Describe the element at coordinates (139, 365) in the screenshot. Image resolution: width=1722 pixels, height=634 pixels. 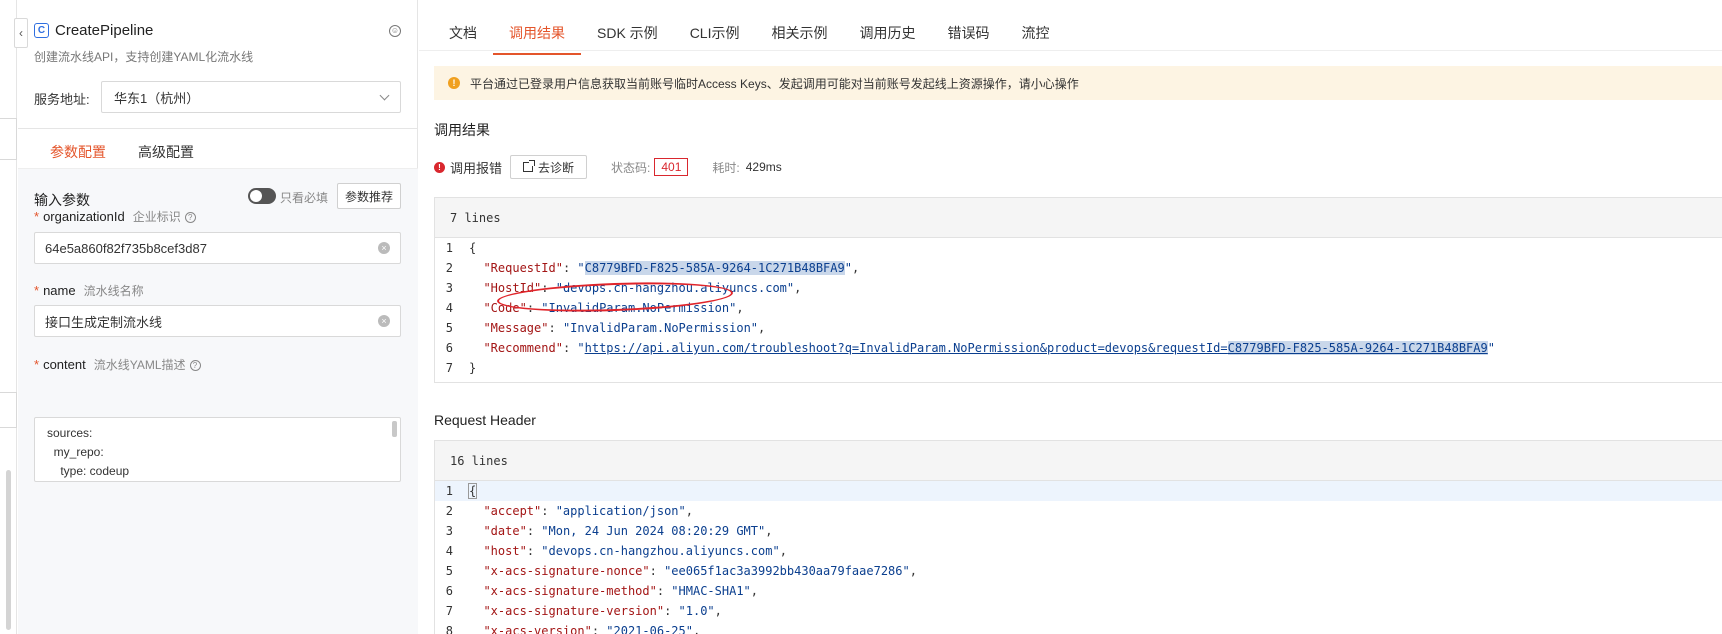
I see `field-desc: 流水线YAML描述` at that location.